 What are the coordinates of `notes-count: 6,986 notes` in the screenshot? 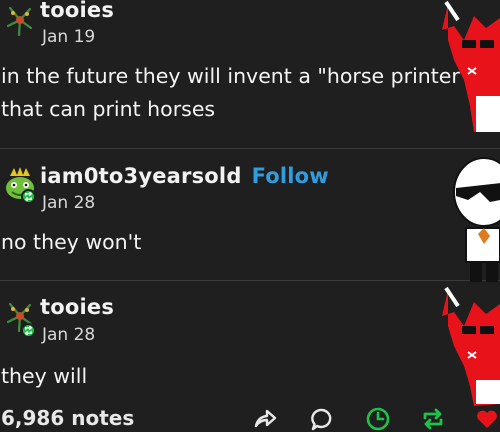 It's located at (67, 418).